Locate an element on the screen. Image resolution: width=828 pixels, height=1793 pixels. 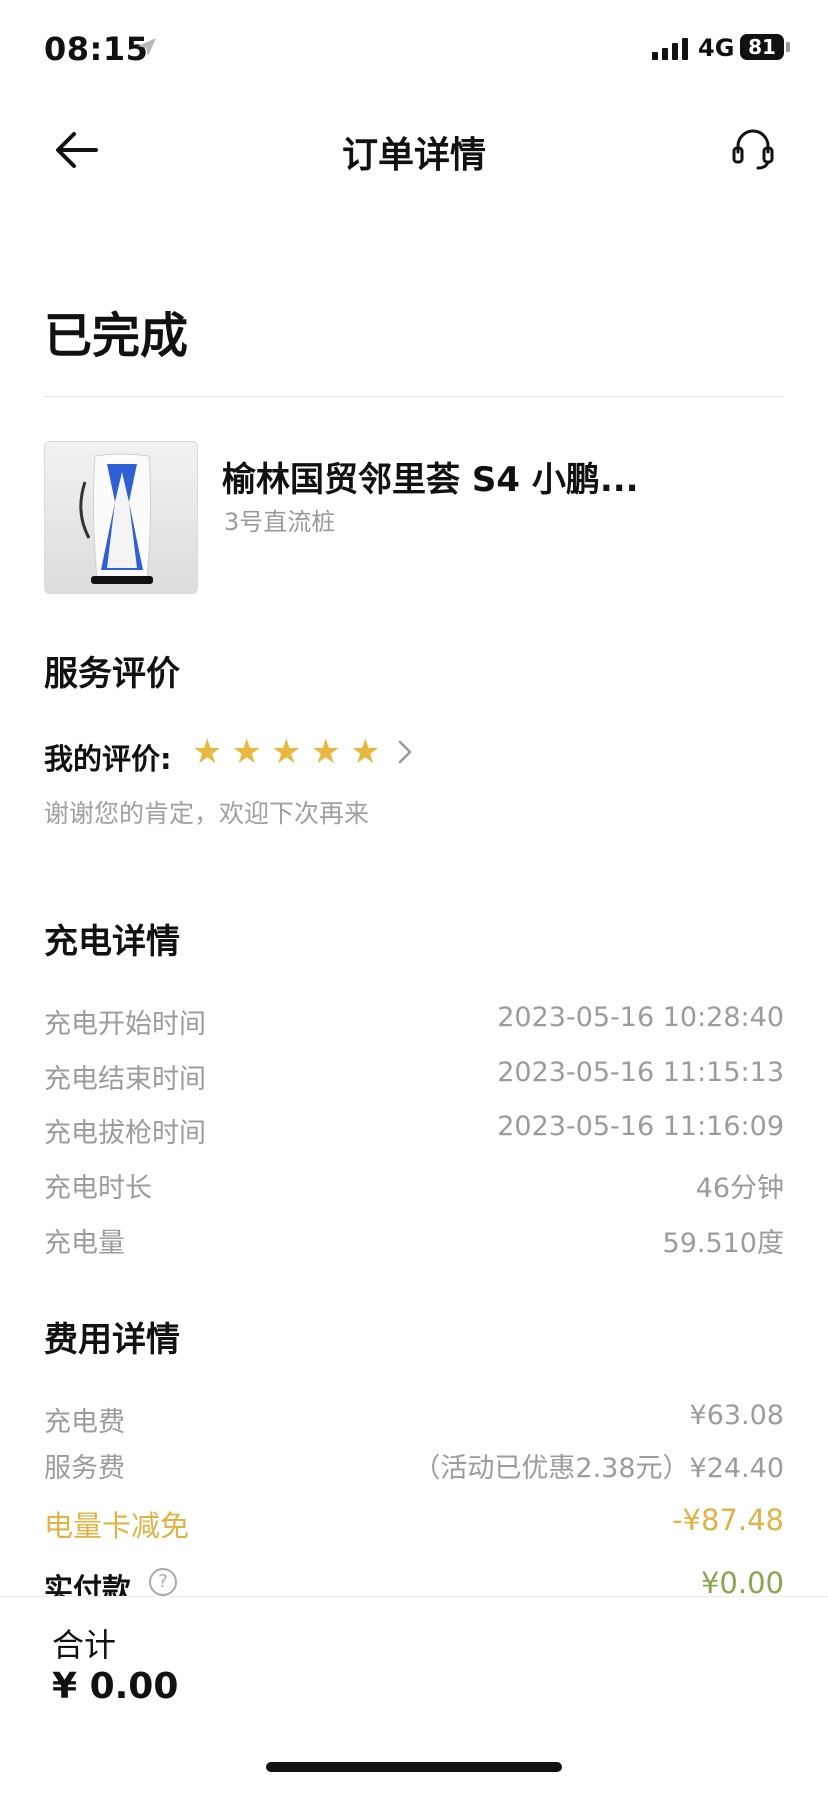
detail-value: 2023-05-16 11:16:09 is located at coordinates (640, 1126).